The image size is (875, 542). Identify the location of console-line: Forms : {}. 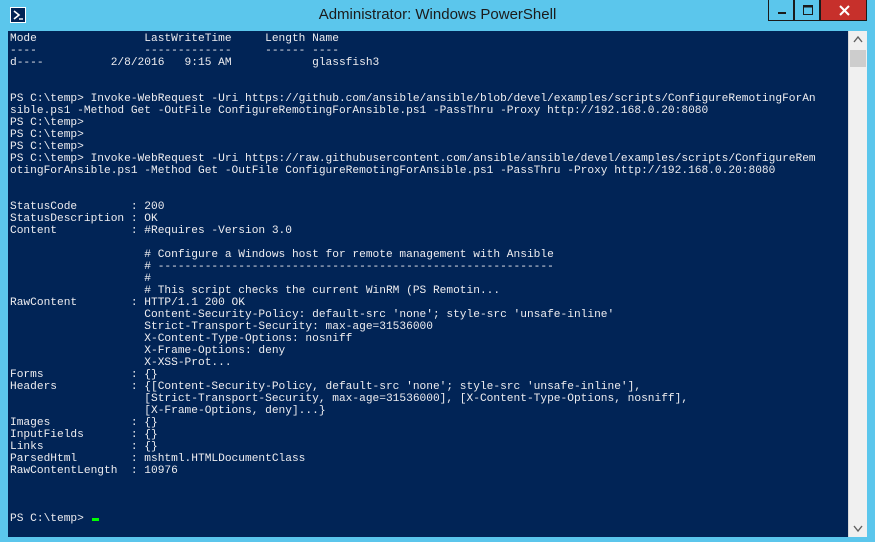
(84, 375).